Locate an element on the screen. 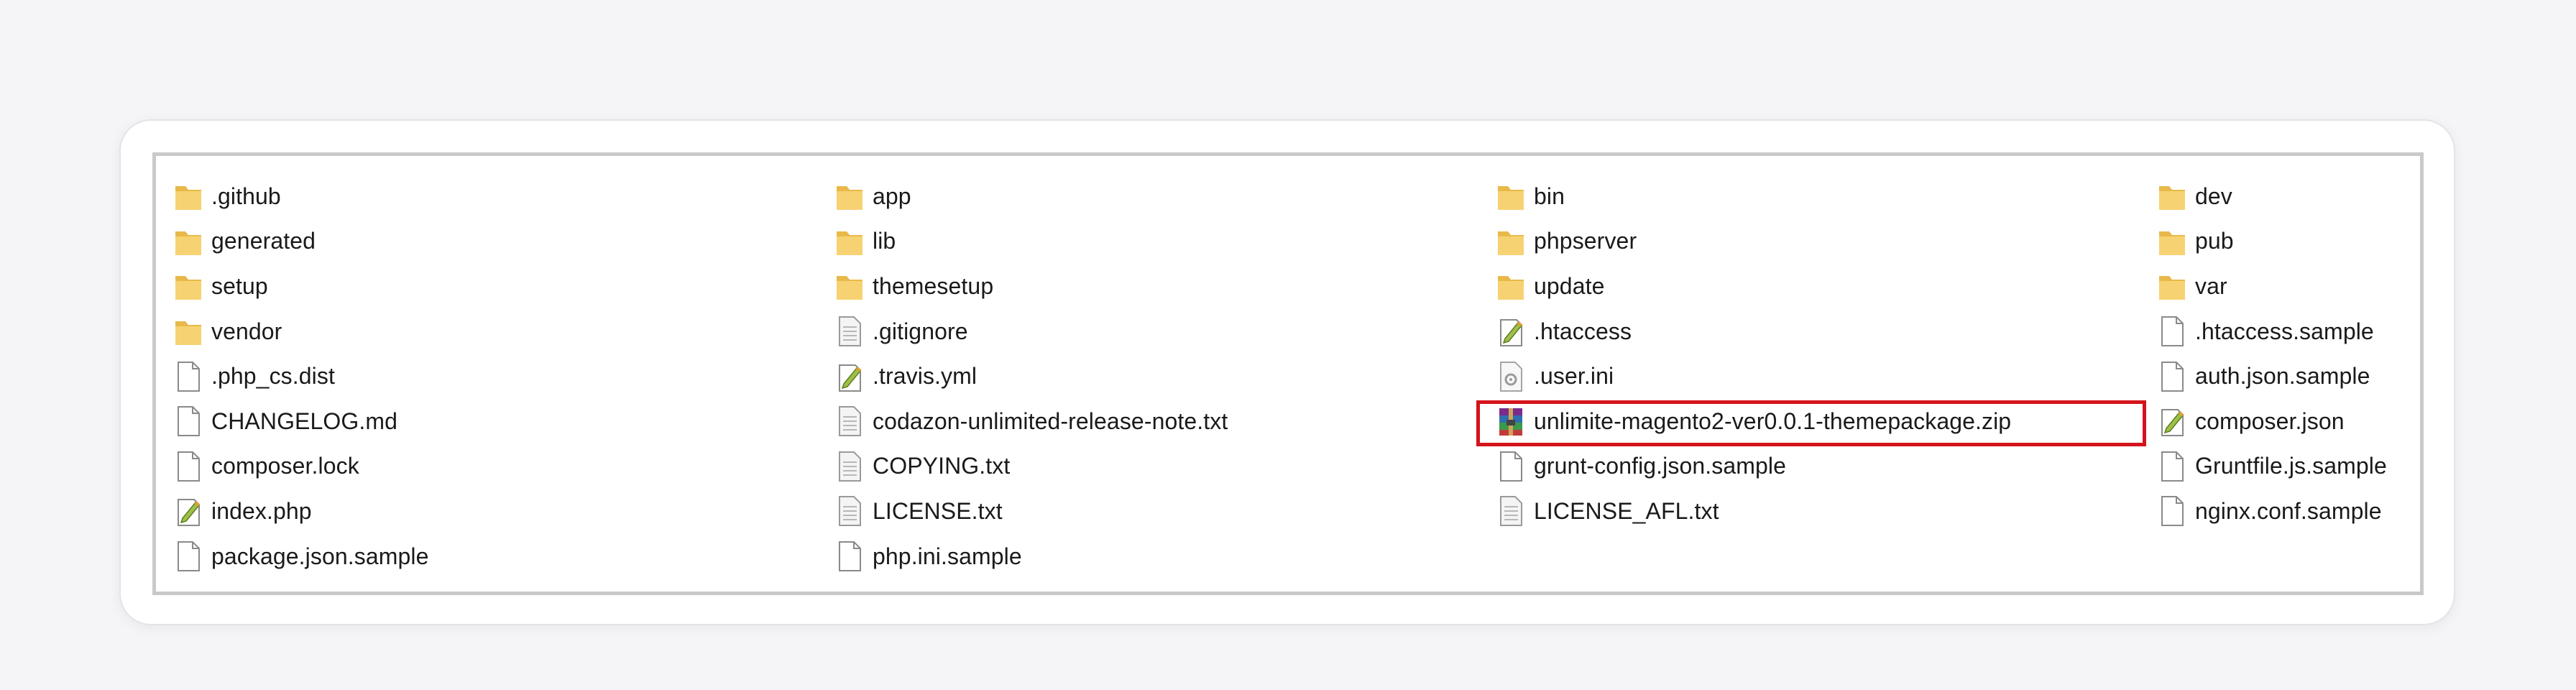  file-item: .htaccess.sample is located at coordinates (2266, 331).